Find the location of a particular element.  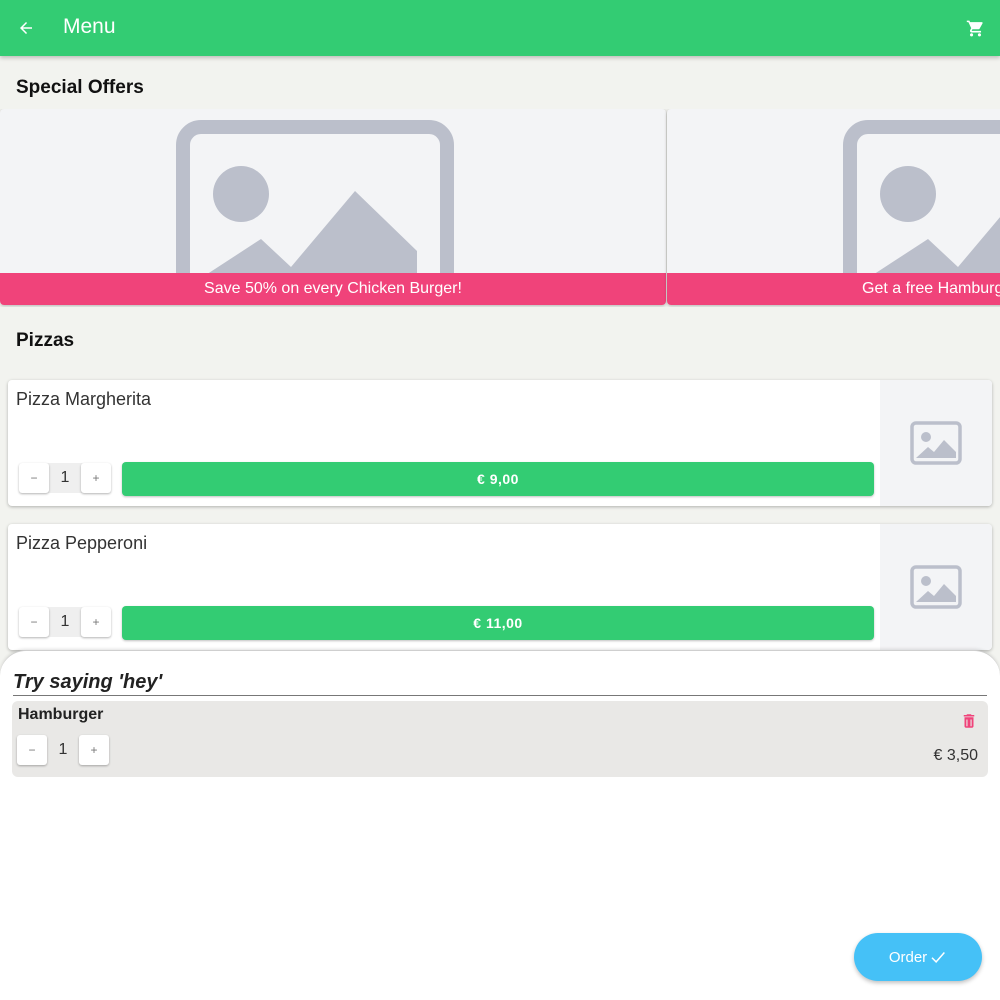

offer-card: Save 50% on every Chicken Burger! is located at coordinates (333, 207).